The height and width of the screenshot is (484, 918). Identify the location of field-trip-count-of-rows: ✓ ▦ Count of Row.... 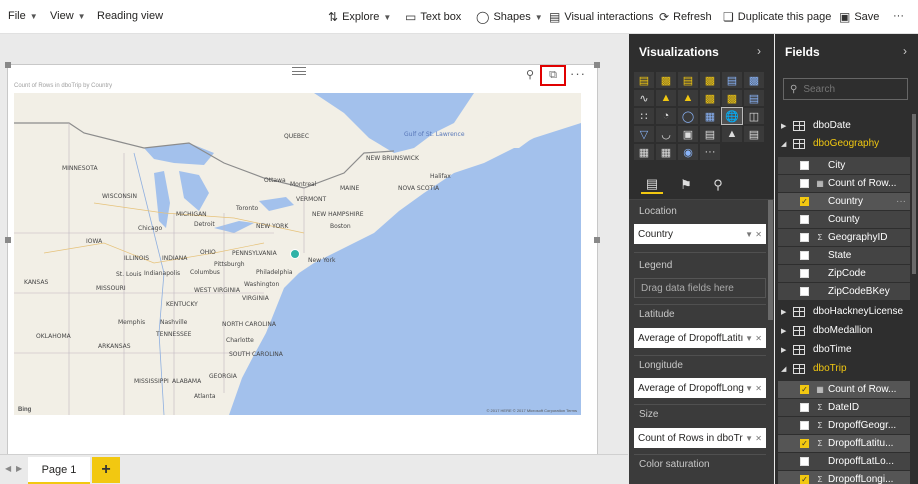
(844, 389).